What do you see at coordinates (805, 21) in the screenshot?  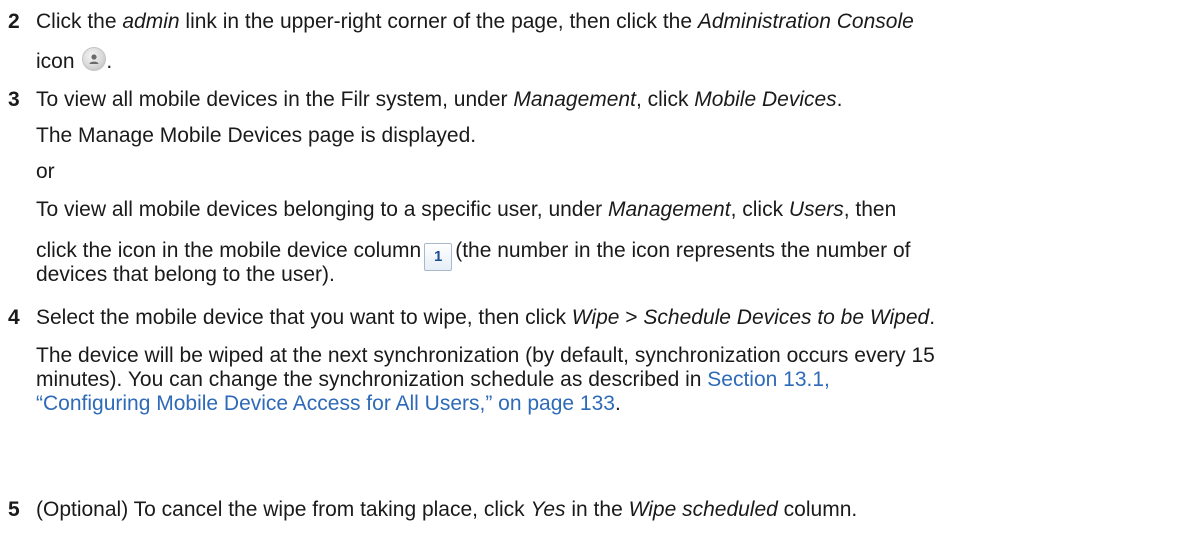 I see `admin-console-ref: Administration Console` at bounding box center [805, 21].